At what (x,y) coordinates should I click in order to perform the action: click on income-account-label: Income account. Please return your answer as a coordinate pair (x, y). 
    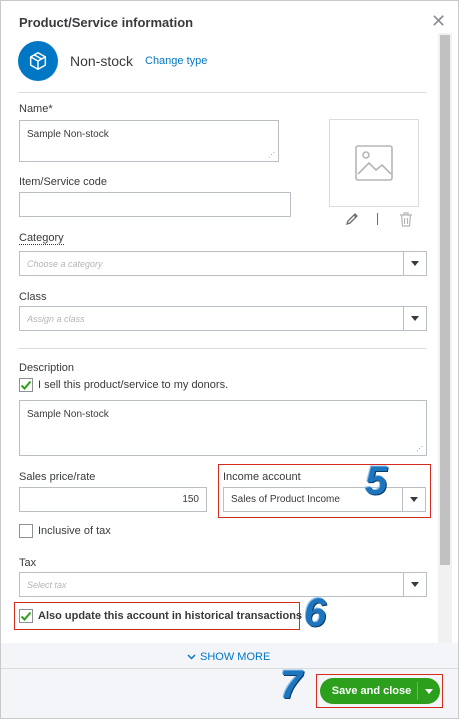
    Looking at the image, I should click on (262, 477).